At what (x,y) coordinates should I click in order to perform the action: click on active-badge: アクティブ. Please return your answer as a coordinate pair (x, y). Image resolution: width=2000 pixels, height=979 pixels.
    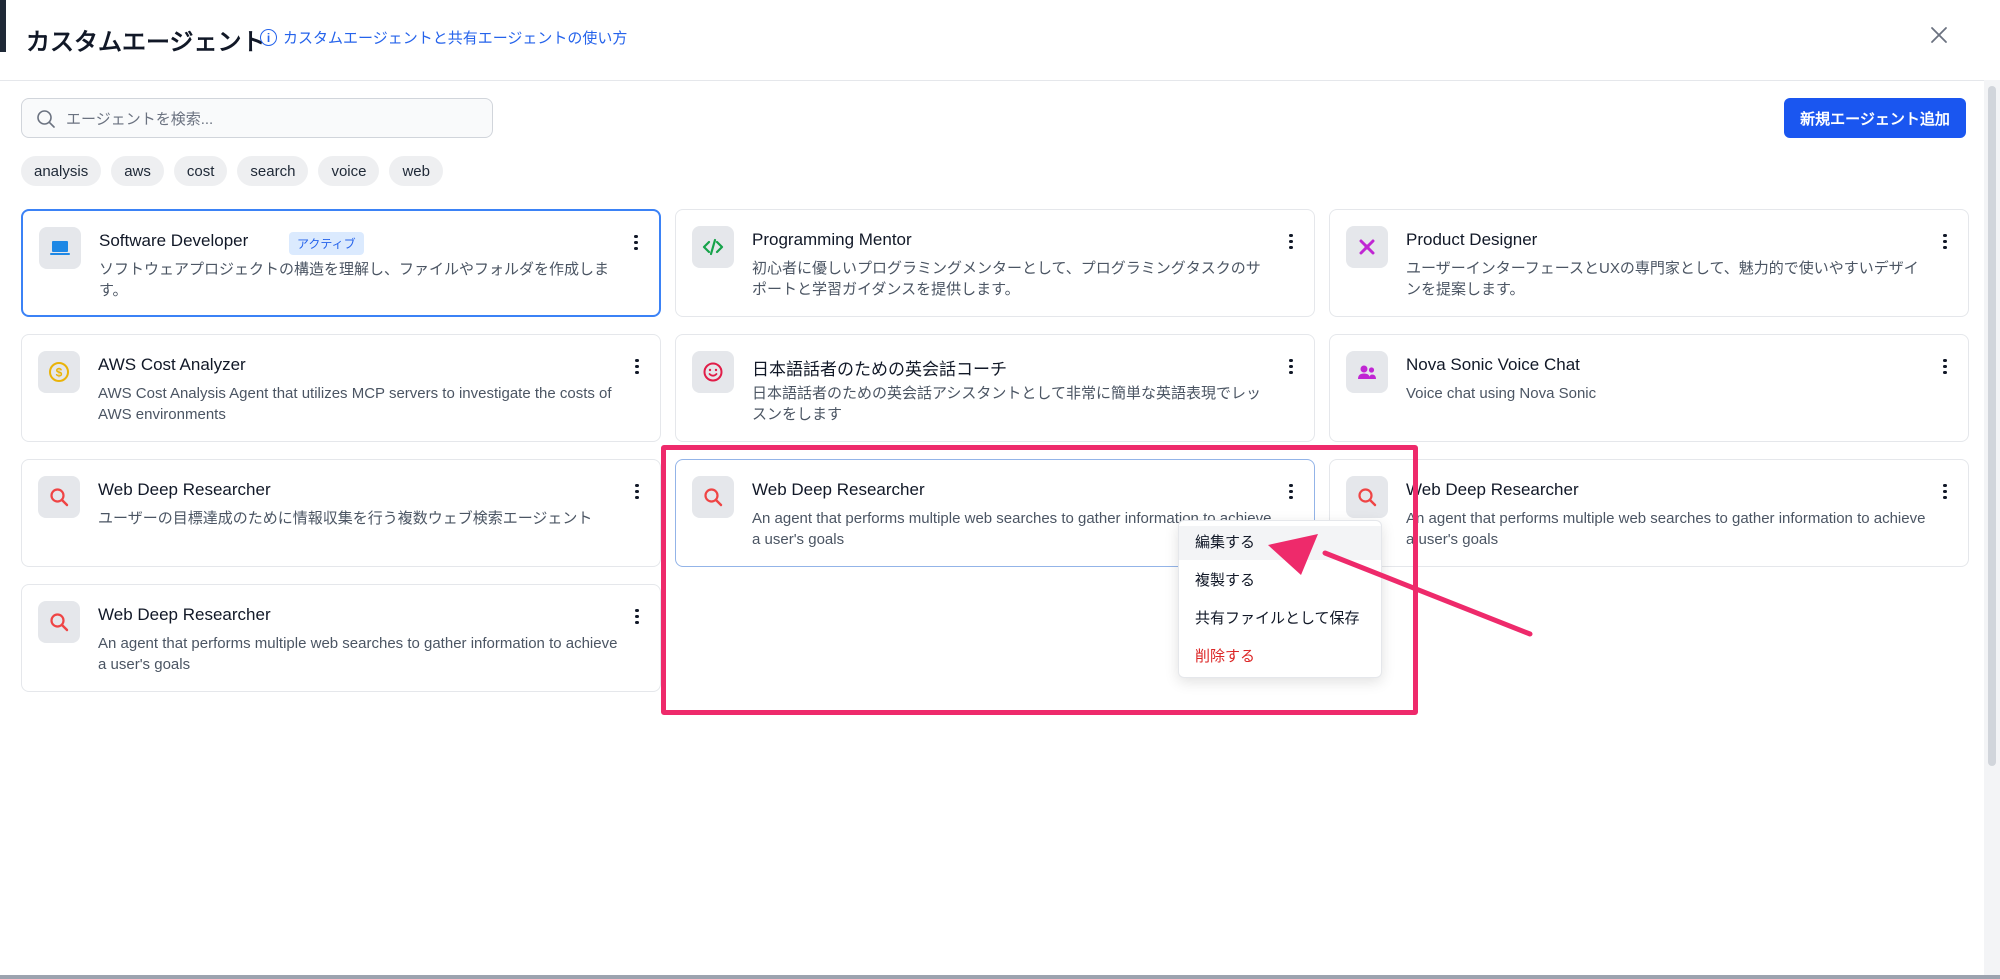
    Looking at the image, I should click on (326, 243).